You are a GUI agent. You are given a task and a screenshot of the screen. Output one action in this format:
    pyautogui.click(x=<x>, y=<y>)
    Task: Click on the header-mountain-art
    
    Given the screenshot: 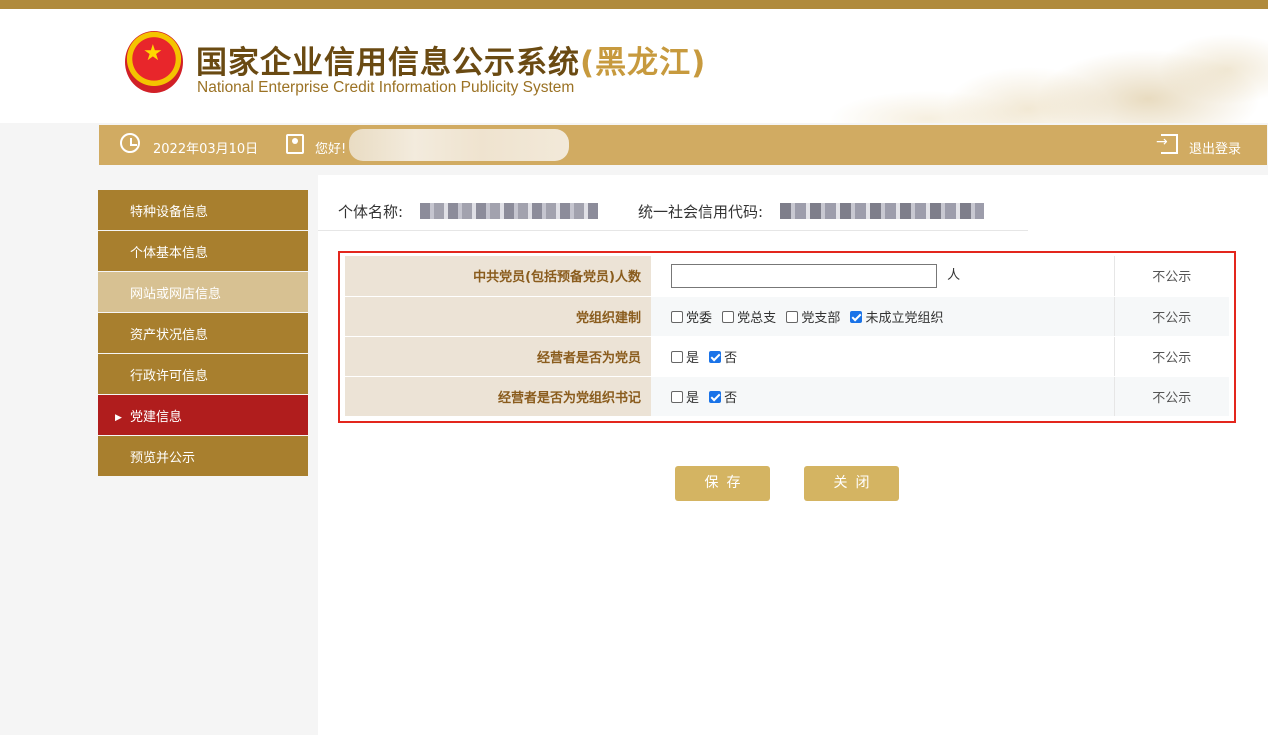 What is the action you would take?
    pyautogui.click(x=998, y=66)
    